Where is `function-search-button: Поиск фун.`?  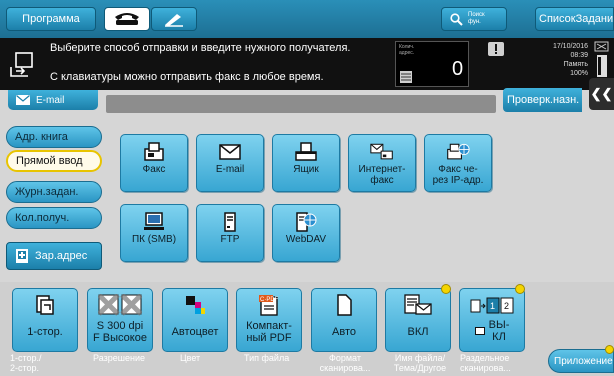 function-search-button: Поиск фун. is located at coordinates (474, 19).